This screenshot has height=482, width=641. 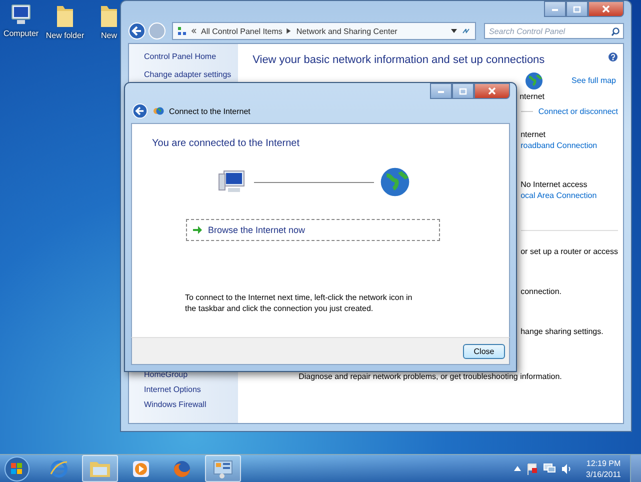 I want to click on breadcrumb-item: All Control Panel Items, so click(x=241, y=31).